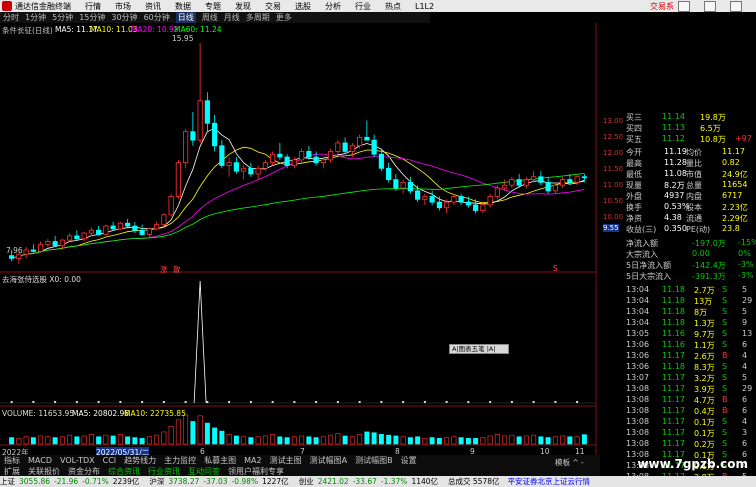  What do you see at coordinates (569, 462) in the screenshot?
I see `template-button: 模板 ^ -` at bounding box center [569, 462].